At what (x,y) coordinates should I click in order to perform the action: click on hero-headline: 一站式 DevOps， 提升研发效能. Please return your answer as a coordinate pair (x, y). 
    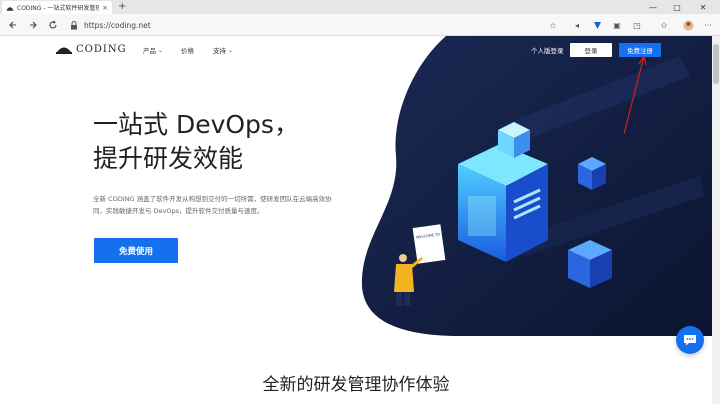
    Looking at the image, I should click on (196, 142).